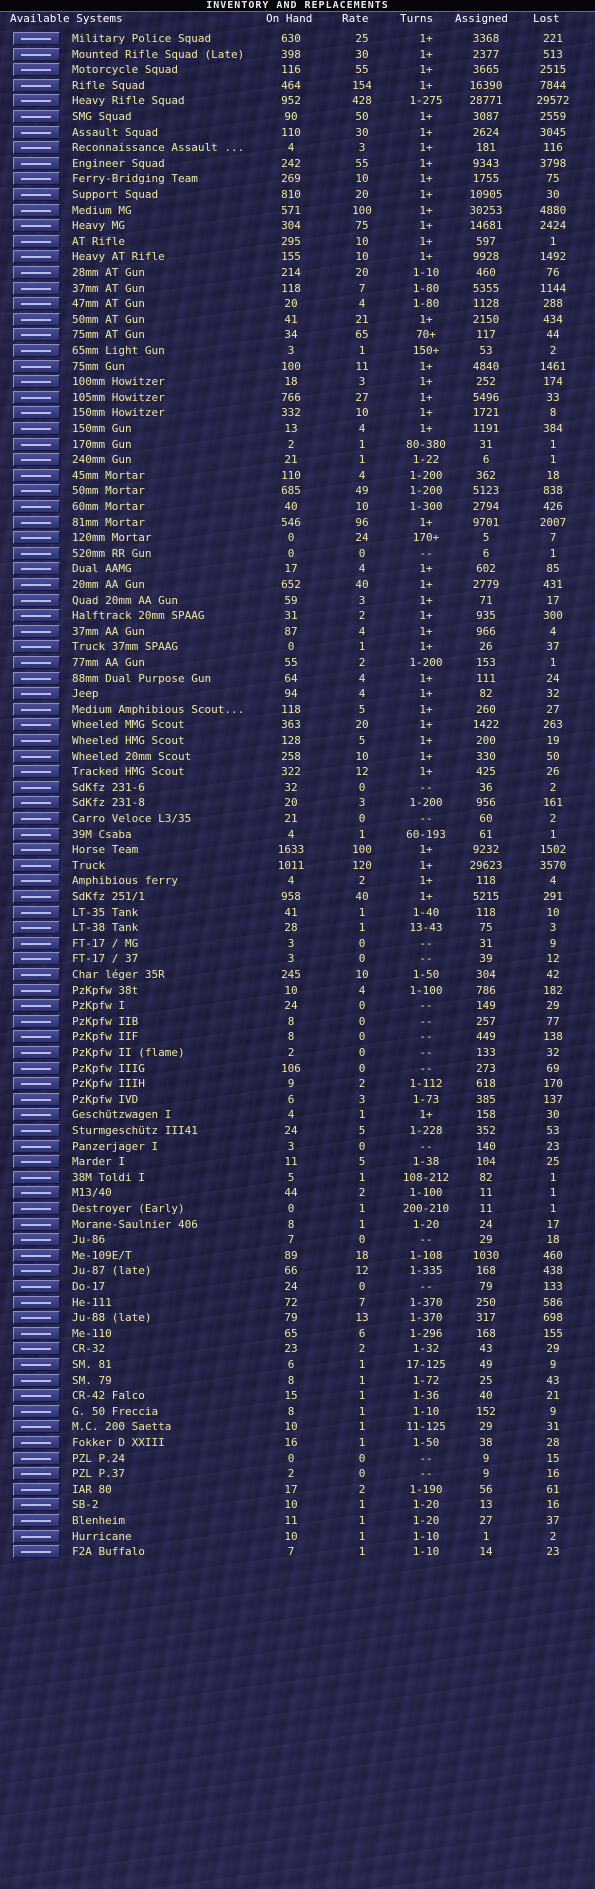 This screenshot has height=1889, width=595. Describe the element at coordinates (362, 19) in the screenshot. I see `column-header-rate: Rate` at that location.